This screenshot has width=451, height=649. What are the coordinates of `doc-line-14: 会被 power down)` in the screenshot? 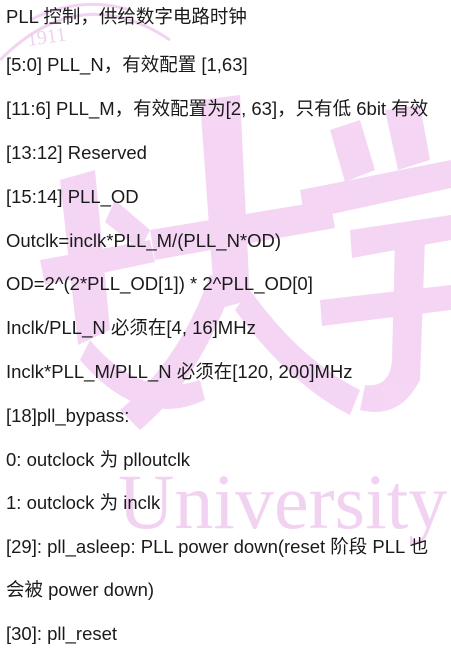 It's located at (80, 589).